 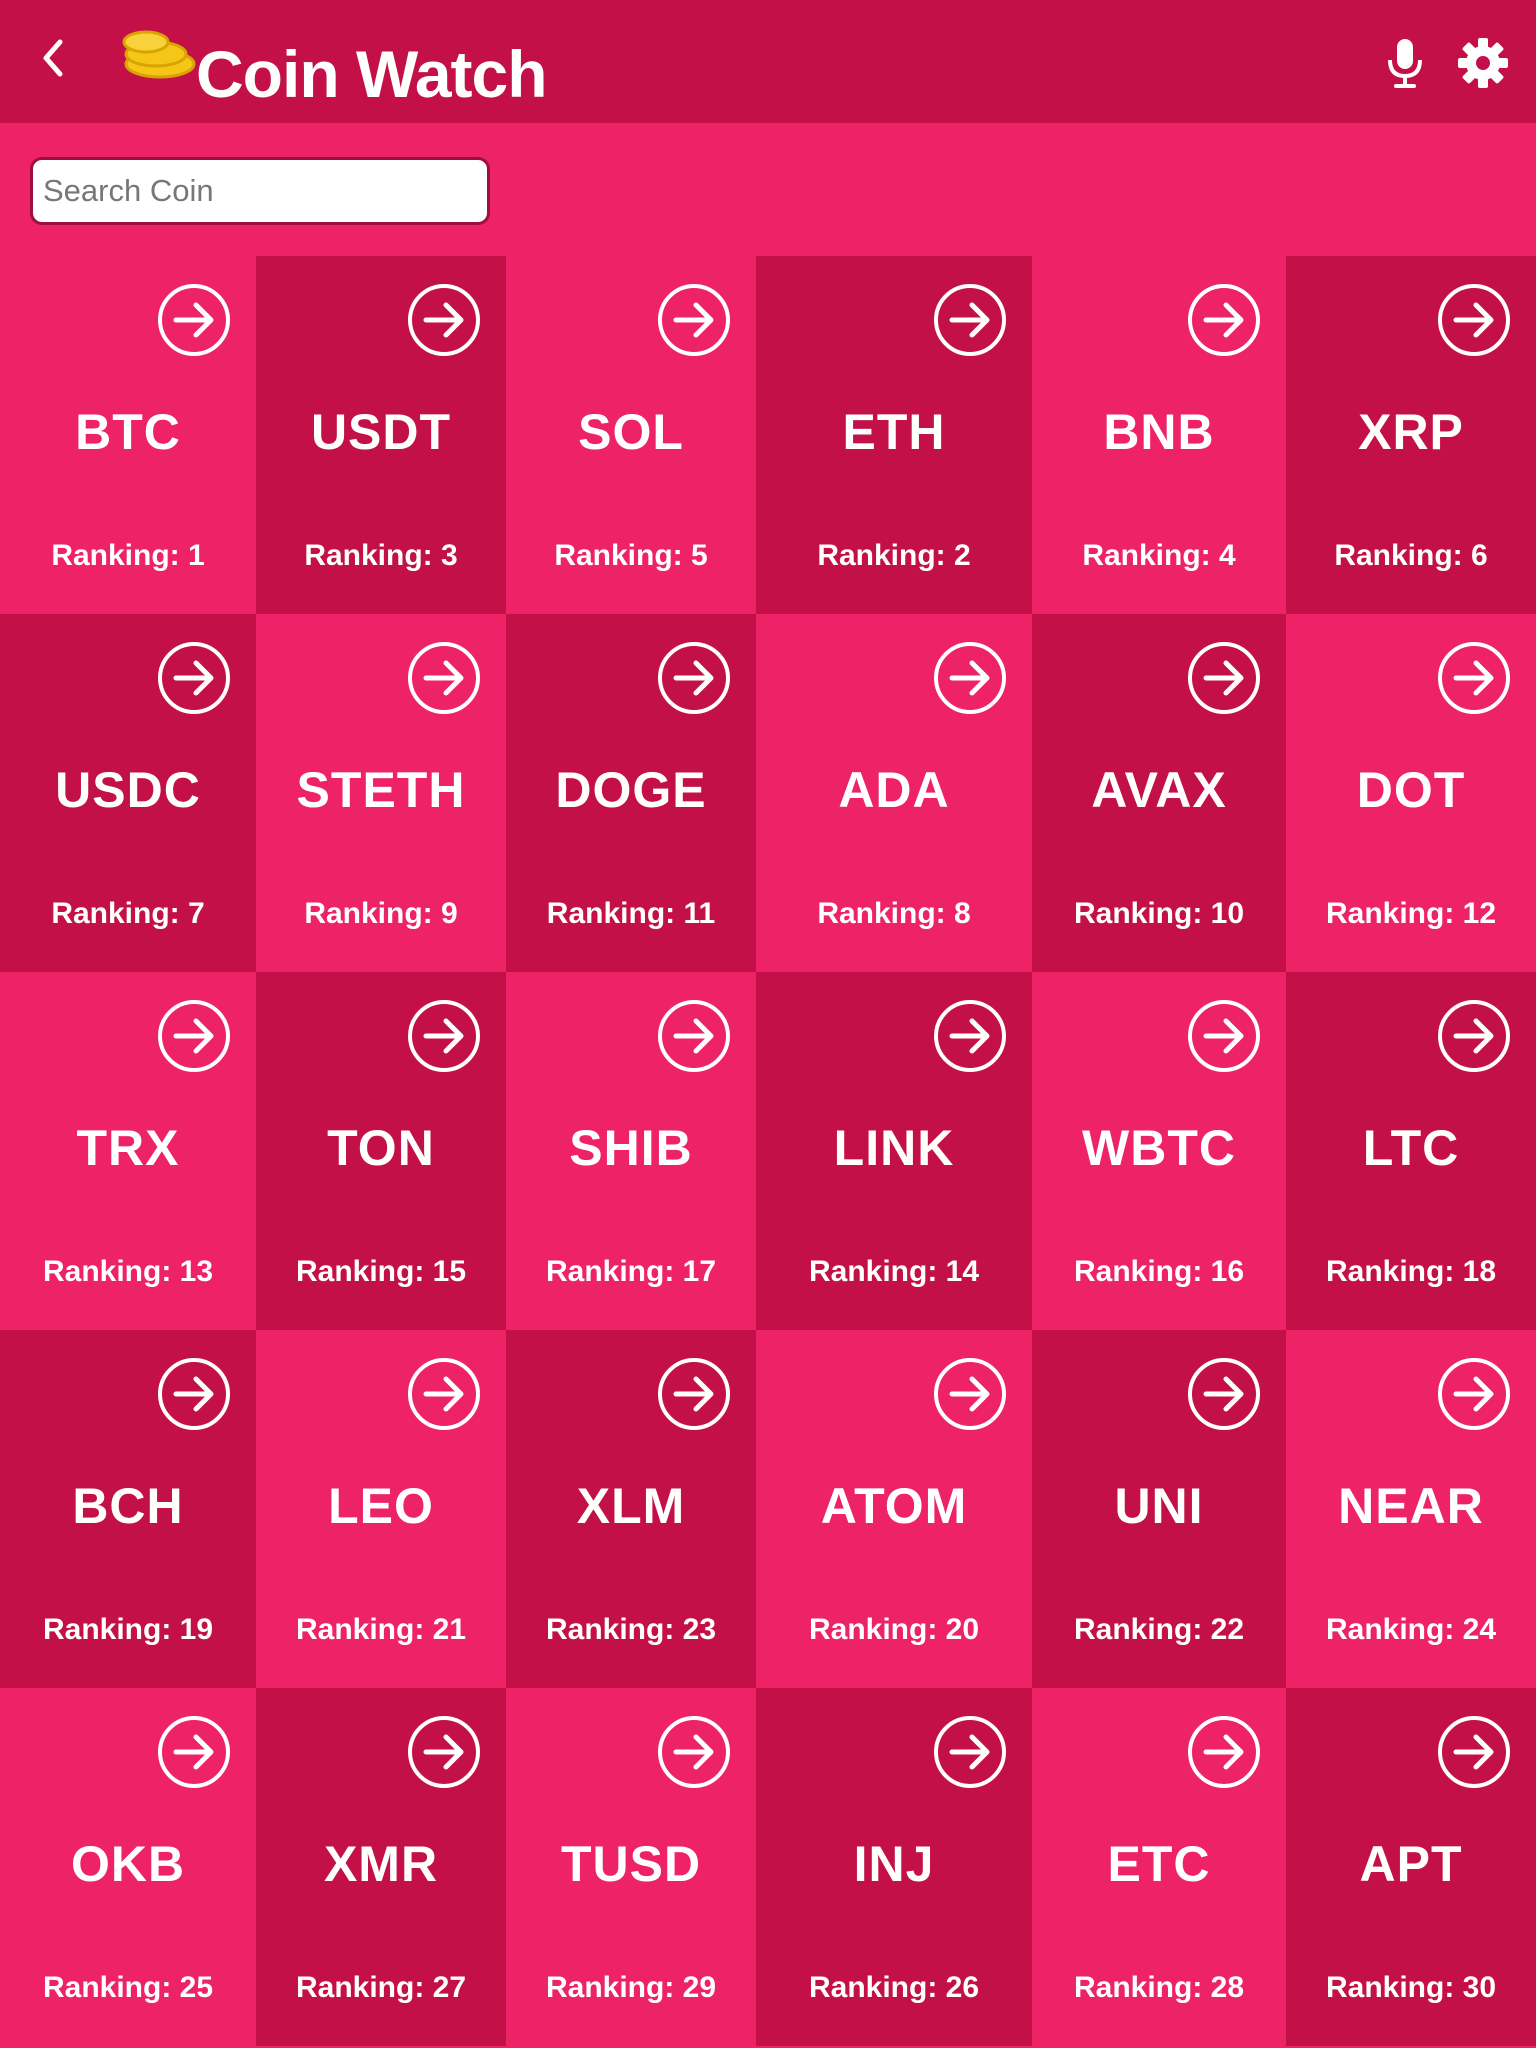 What do you see at coordinates (1159, 790) in the screenshot?
I see `coin-symbol: AVAX` at bounding box center [1159, 790].